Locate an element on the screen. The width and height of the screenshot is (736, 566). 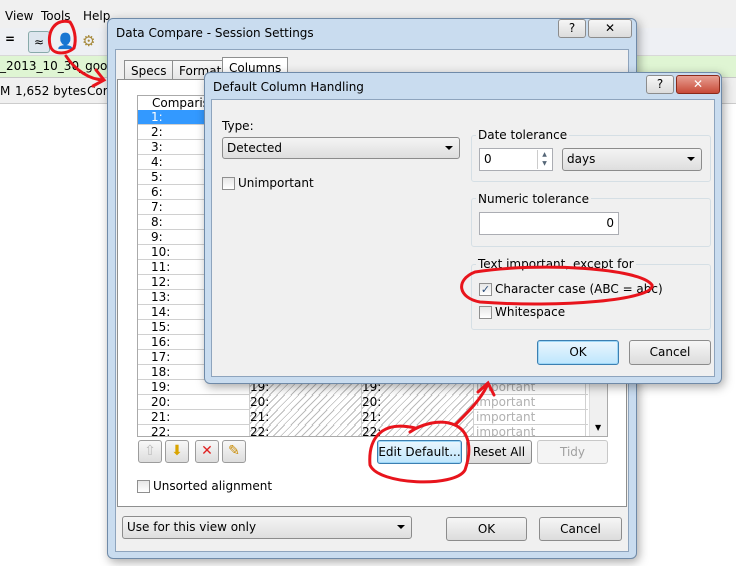
annotation-arrow-up is located at coordinates (474, 403).